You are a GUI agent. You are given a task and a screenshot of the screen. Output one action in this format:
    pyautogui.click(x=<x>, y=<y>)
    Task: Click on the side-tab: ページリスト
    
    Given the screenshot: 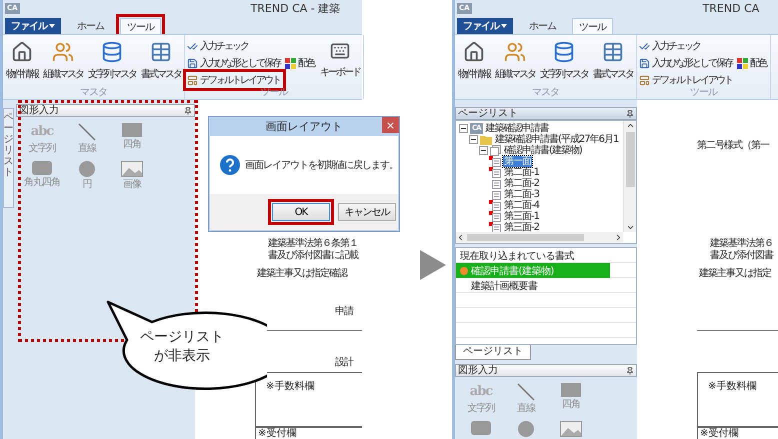 What is the action you would take?
    pyautogui.click(x=8, y=158)
    